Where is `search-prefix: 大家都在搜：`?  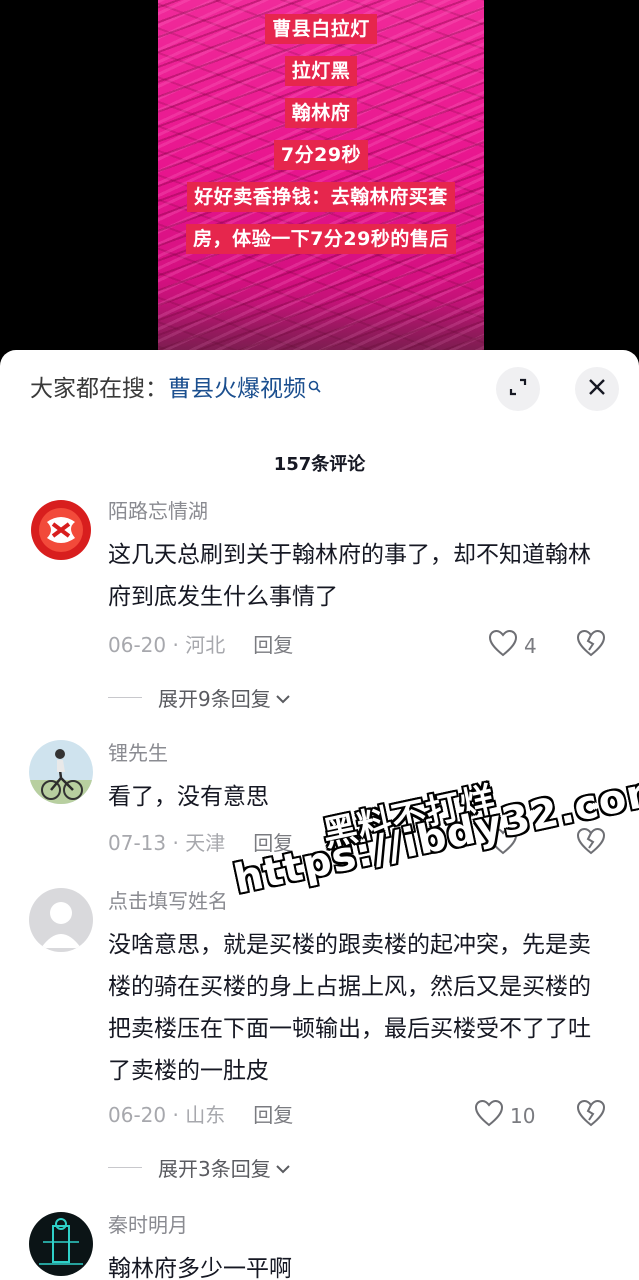
search-prefix: 大家都在搜： is located at coordinates (99, 389).